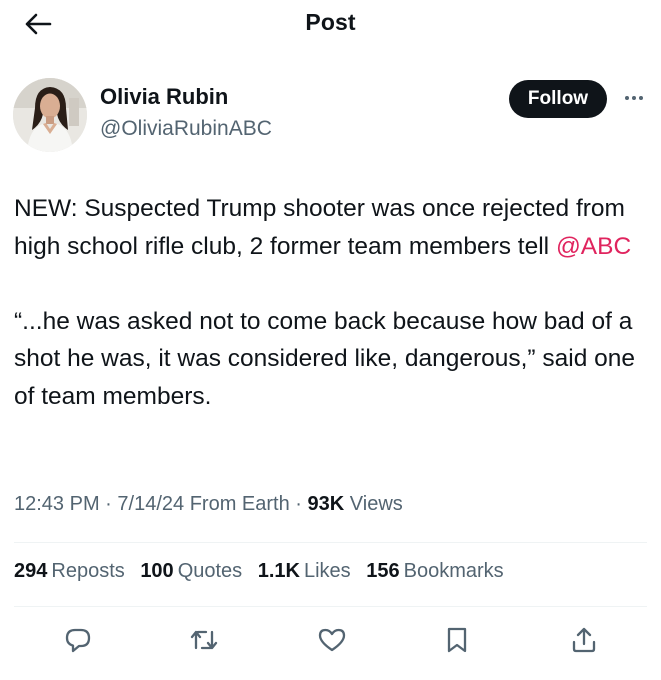  What do you see at coordinates (593, 246) in the screenshot?
I see `mention-link: @ABC` at bounding box center [593, 246].